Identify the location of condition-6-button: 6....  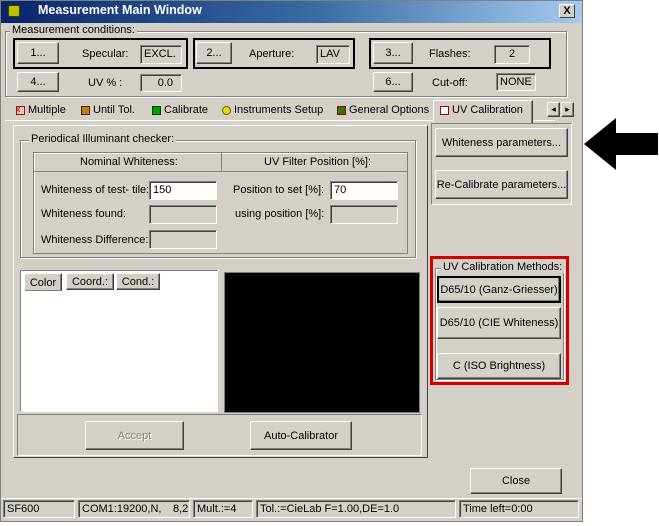
(393, 82).